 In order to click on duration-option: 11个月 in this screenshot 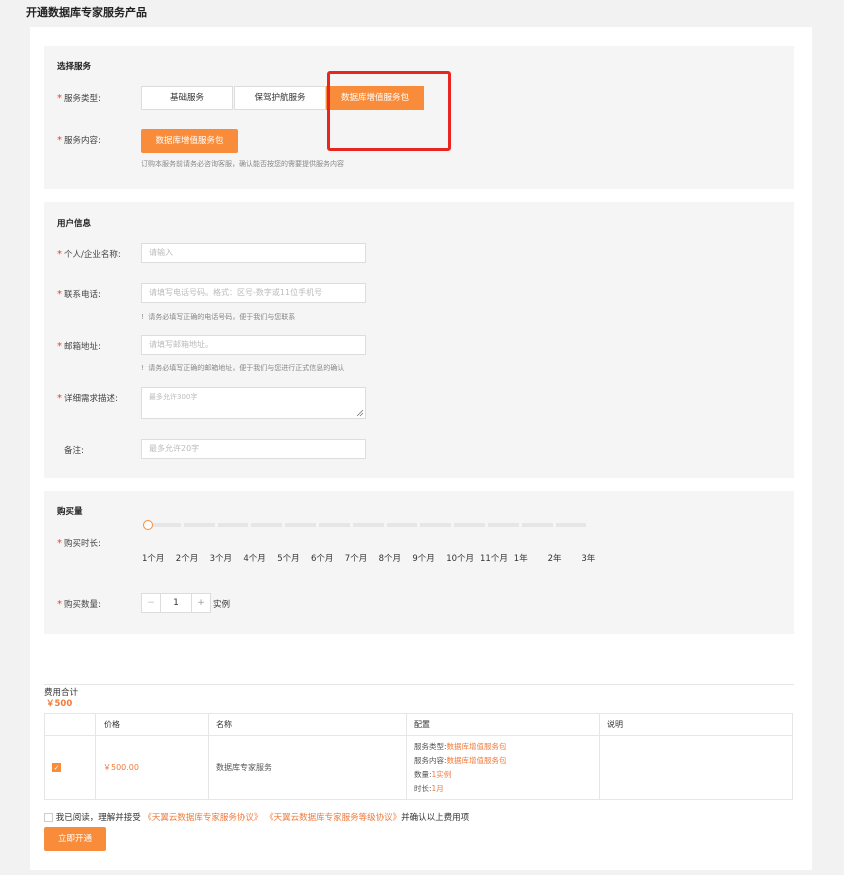, I will do `click(494, 558)`.